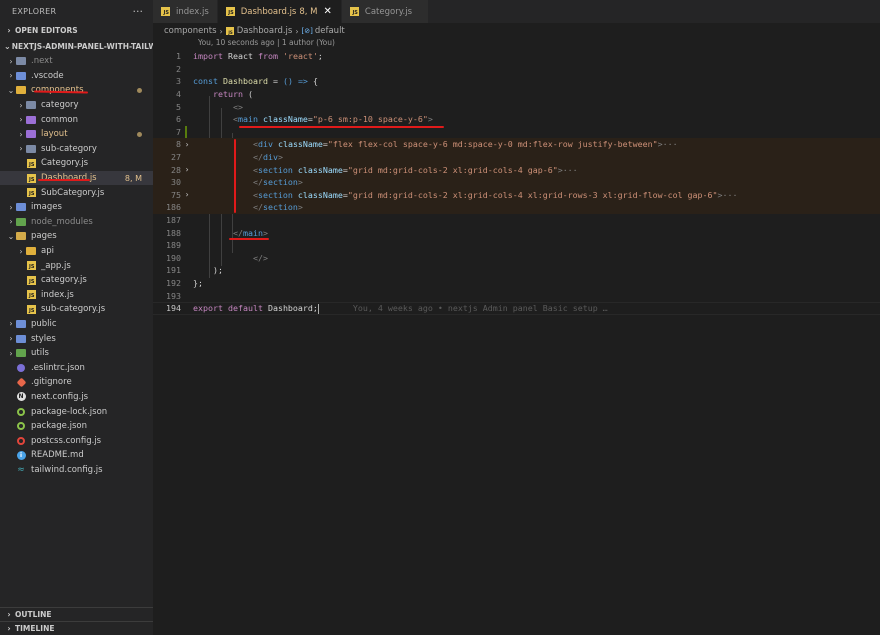 The height and width of the screenshot is (635, 880). What do you see at coordinates (214, 94) in the screenshot?
I see `code-line: 4 return (` at bounding box center [214, 94].